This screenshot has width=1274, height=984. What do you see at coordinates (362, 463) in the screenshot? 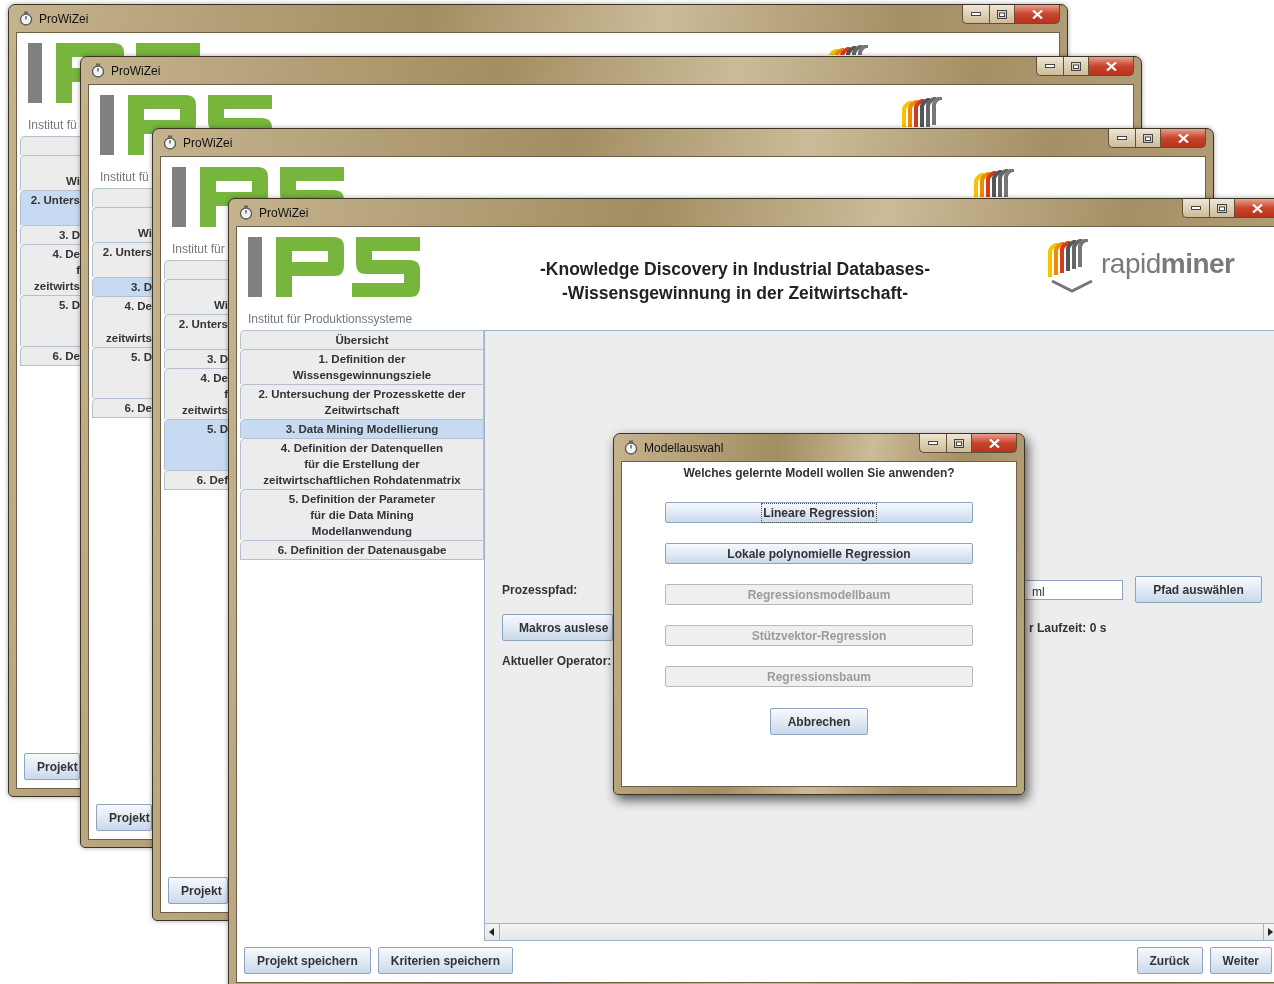
I see `sidebar-item: 4. Definition der Datenquellen für die Erstellung der zeitwirtschaftlichen Rohdatenmatrix` at bounding box center [362, 463].